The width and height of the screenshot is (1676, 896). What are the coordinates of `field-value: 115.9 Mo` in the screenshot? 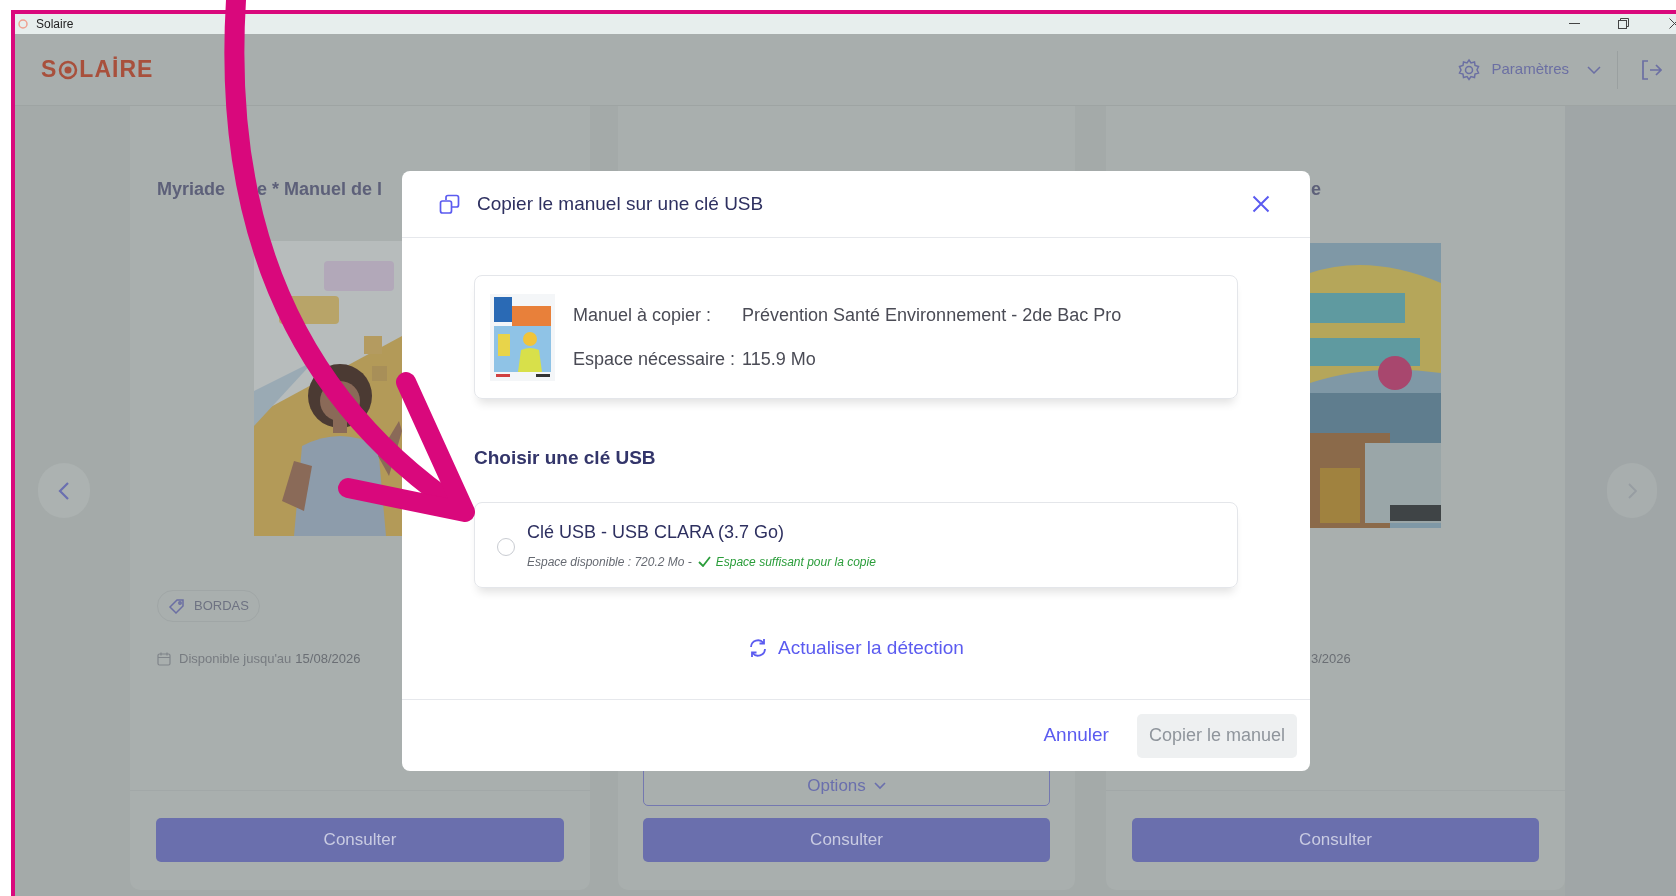 It's located at (779, 359).